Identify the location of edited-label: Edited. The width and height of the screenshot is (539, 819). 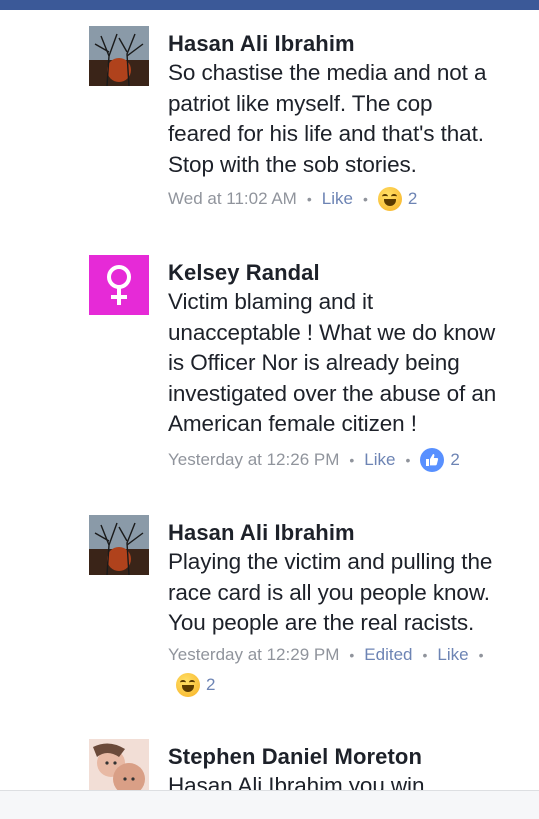
(388, 655).